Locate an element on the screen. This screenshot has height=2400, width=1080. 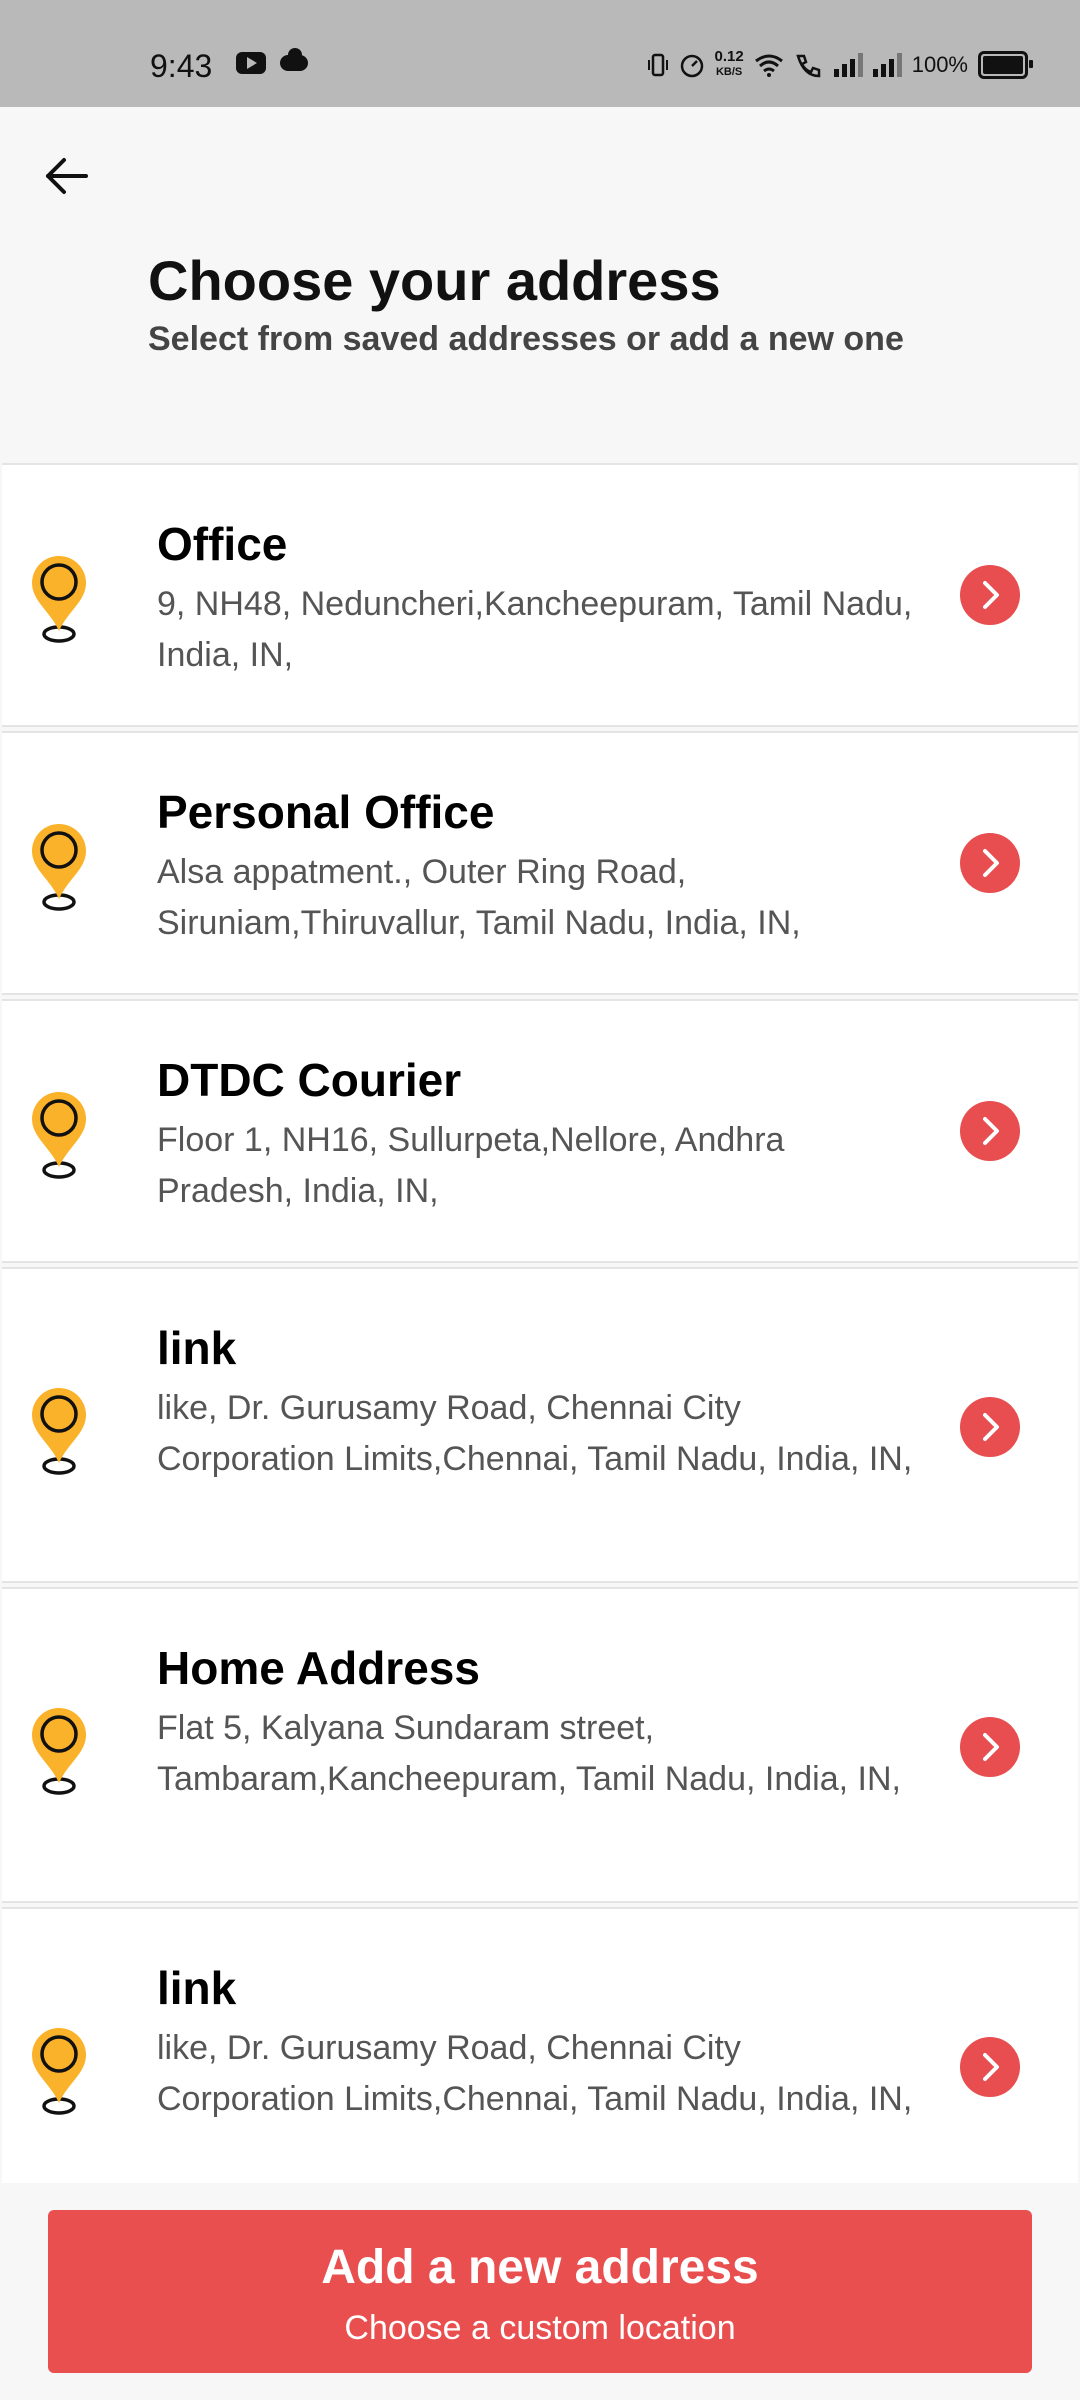
back-button is located at coordinates (67, 176).